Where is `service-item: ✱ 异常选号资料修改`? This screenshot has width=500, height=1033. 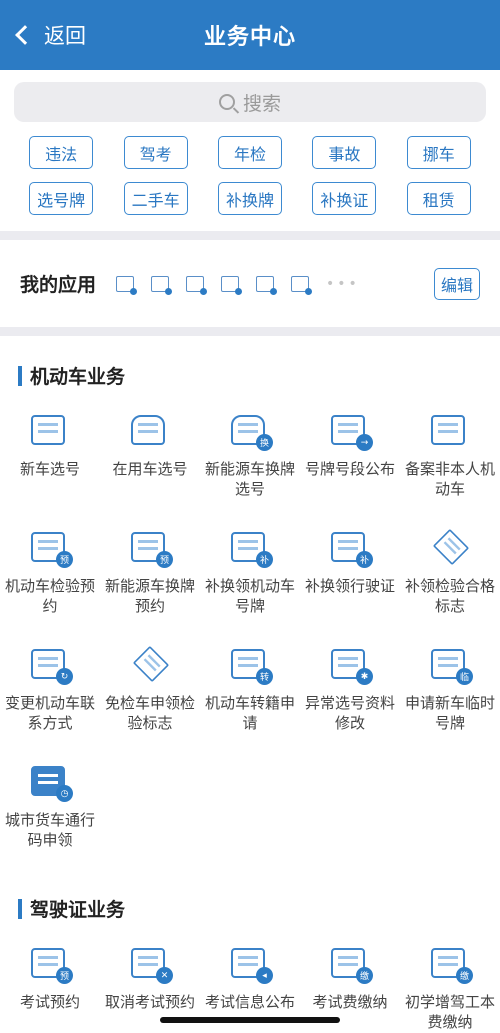 service-item: ✱ 异常选号资料修改 is located at coordinates (350, 703).